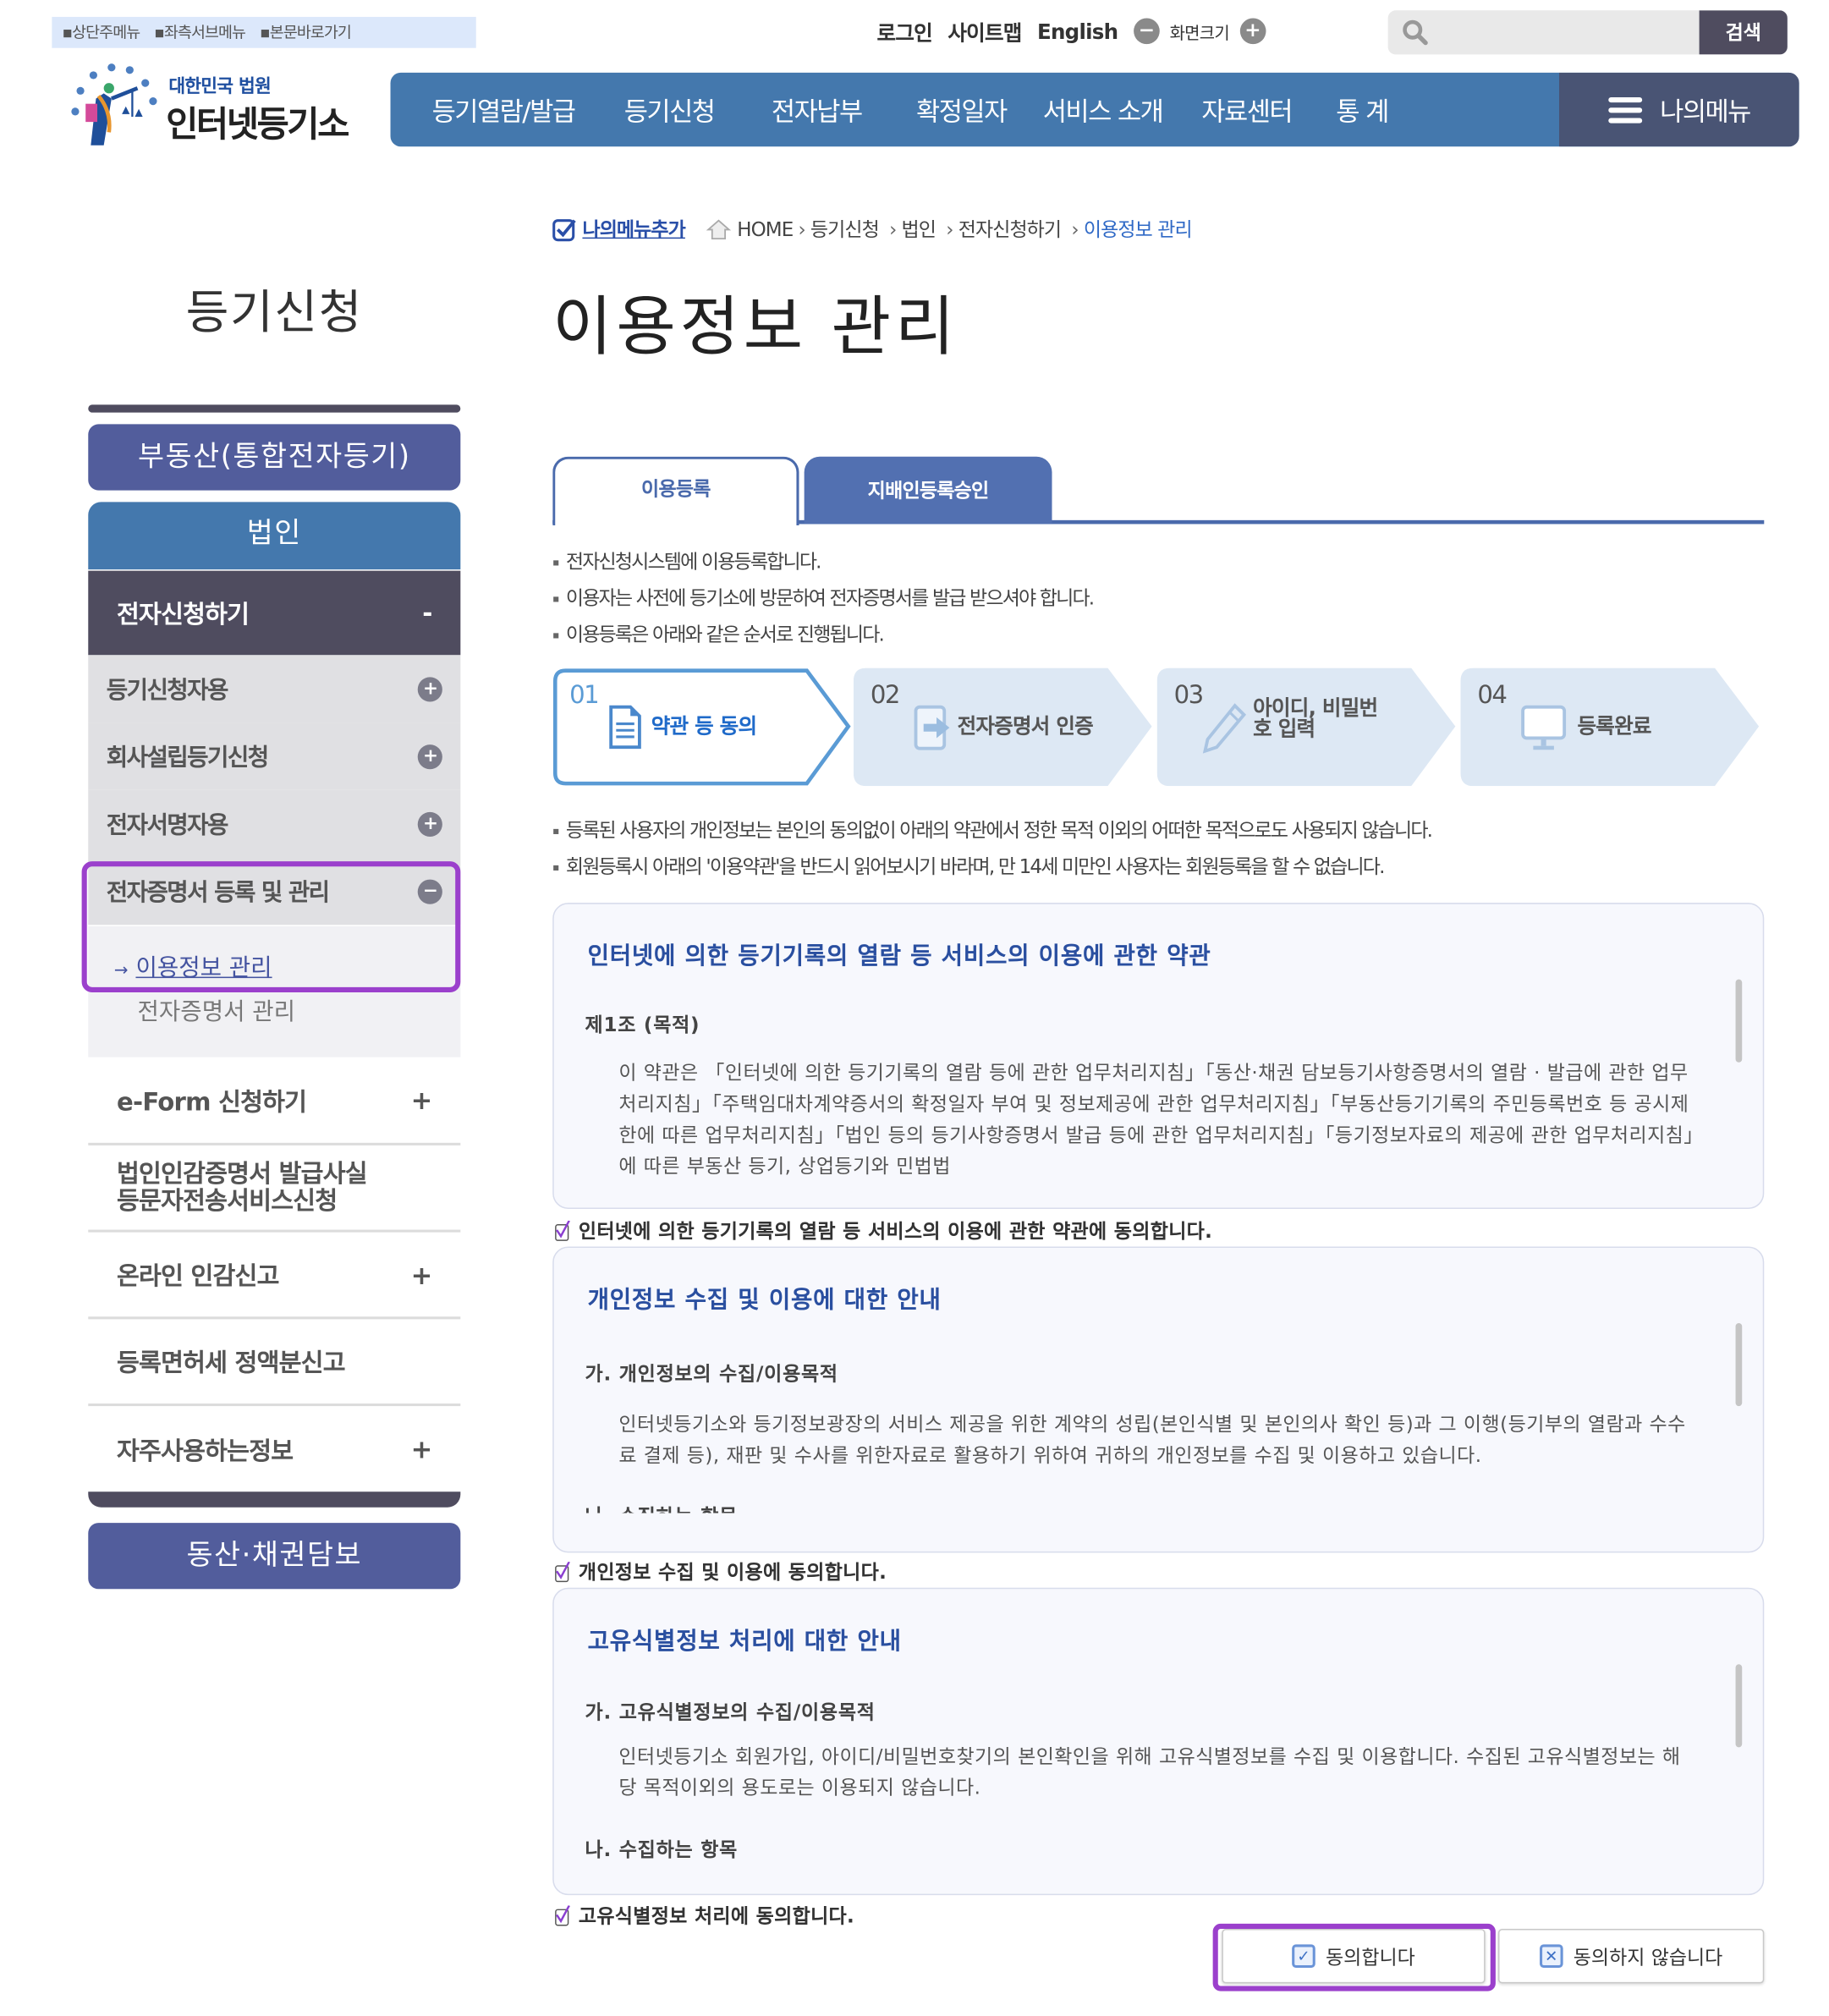 Image resolution: width=1829 pixels, height=2016 pixels. What do you see at coordinates (633, 229) in the screenshot?
I see `add-my-menu-link: 나의메뉴추가` at bounding box center [633, 229].